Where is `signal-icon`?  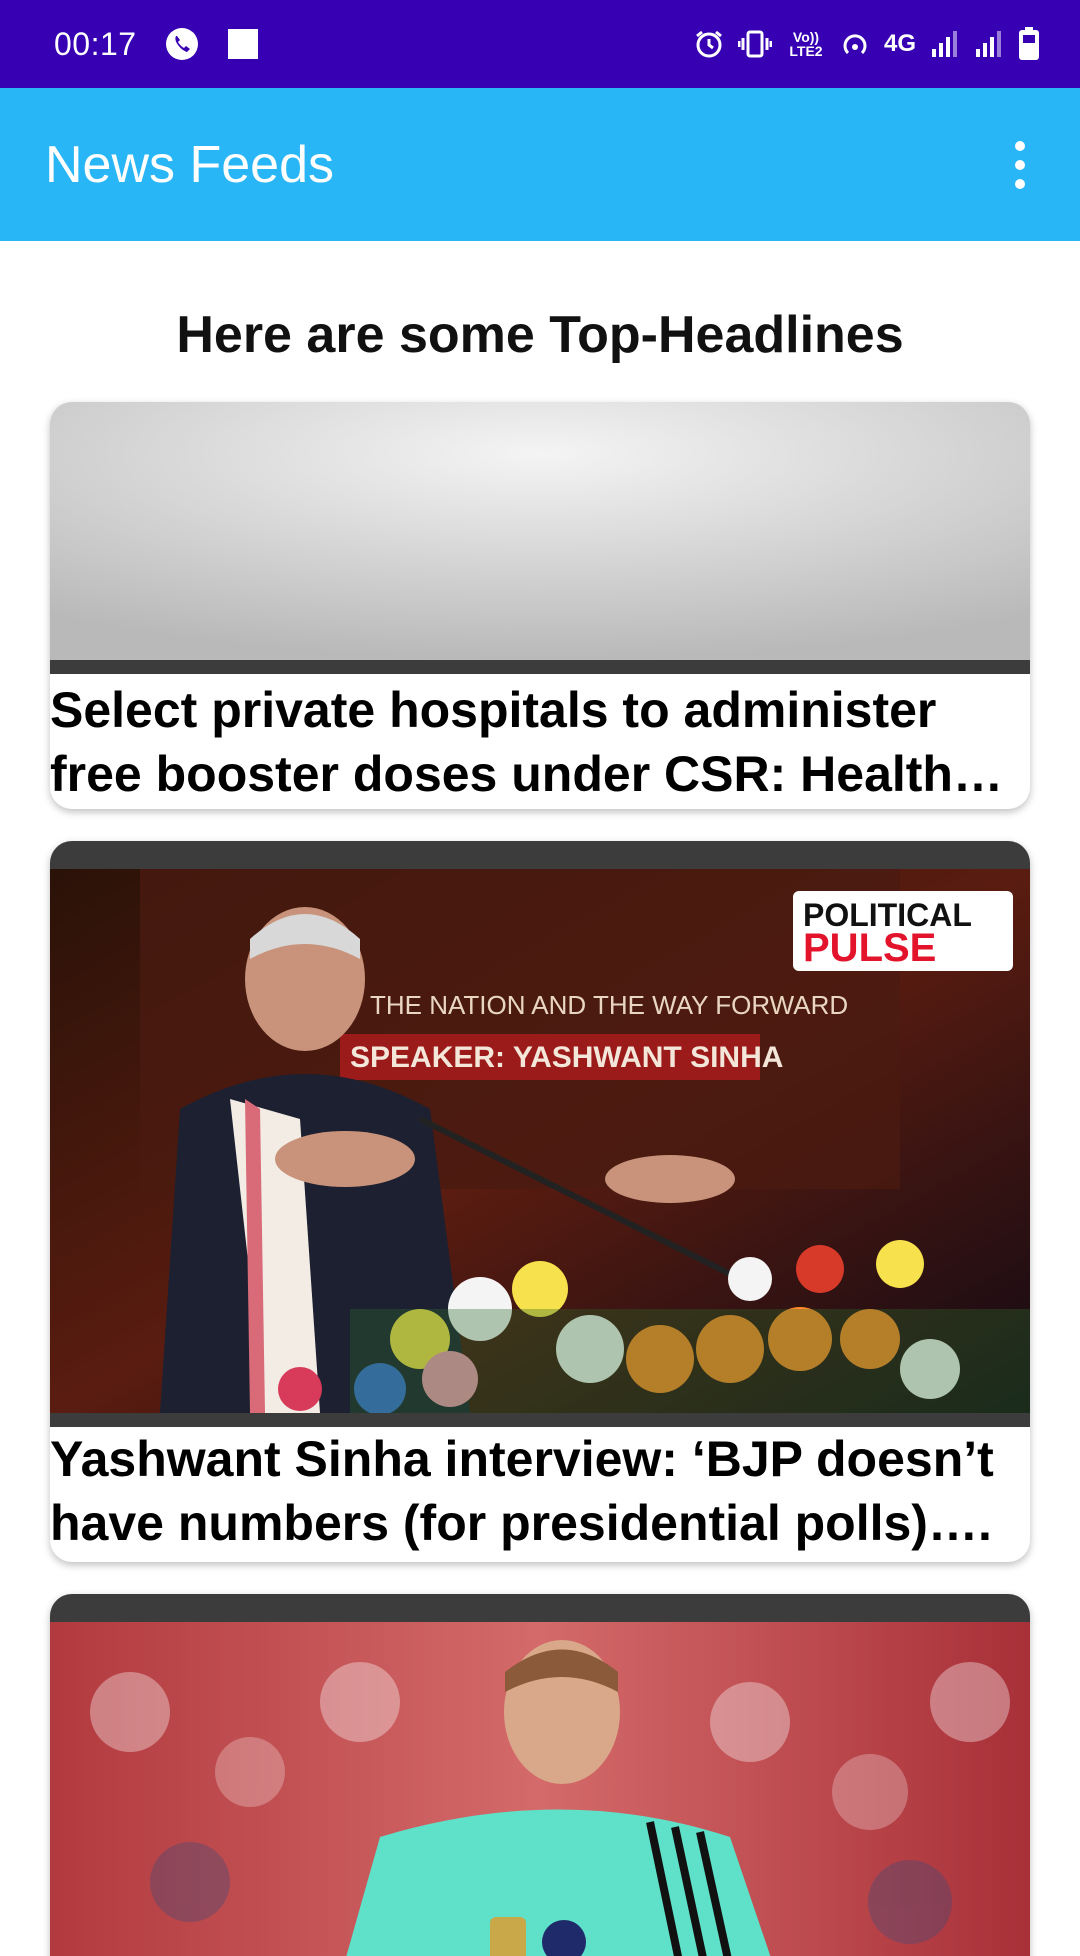 signal-icon is located at coordinates (989, 44).